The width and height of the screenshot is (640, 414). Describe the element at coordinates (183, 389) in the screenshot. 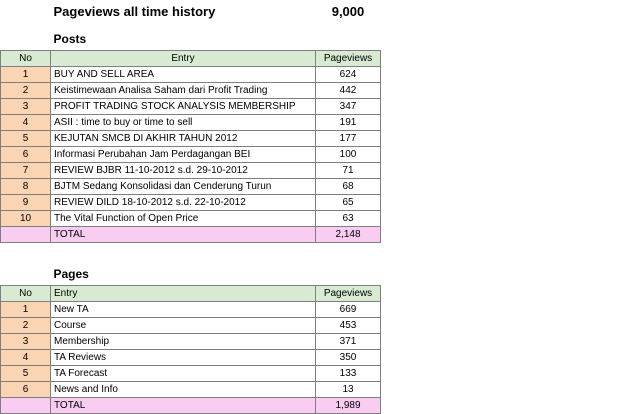

I see `page-cell-entry: News and Info` at that location.